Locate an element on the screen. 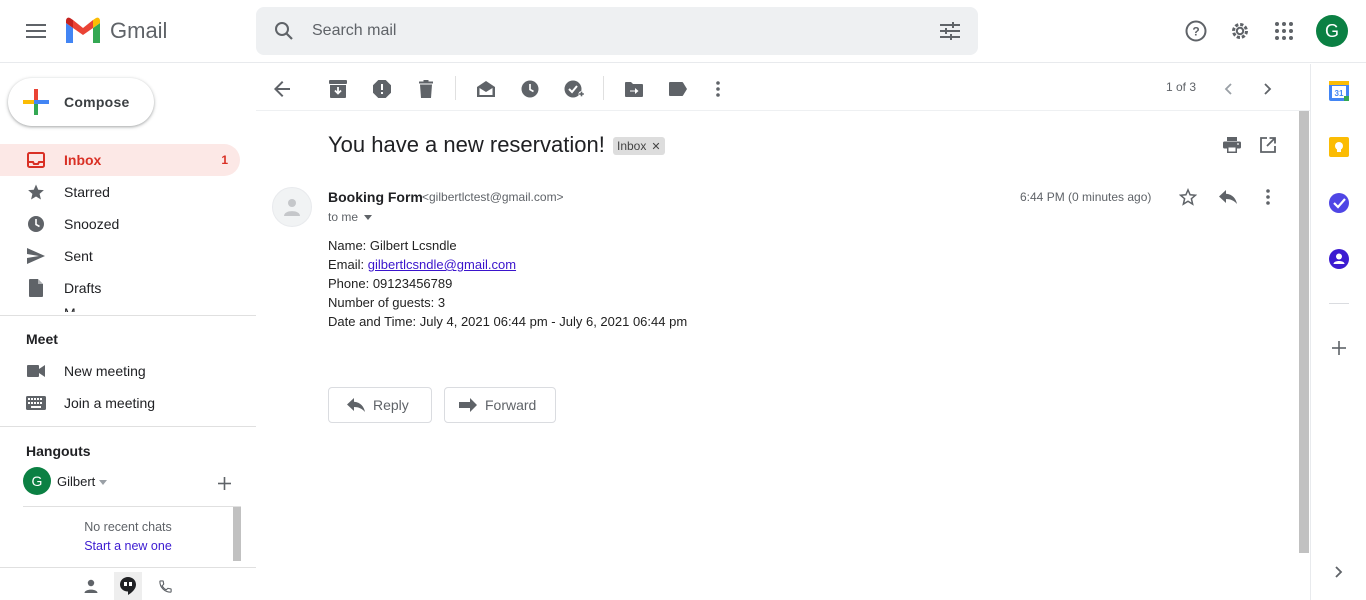  star-outline-icon is located at coordinates (1188, 197).